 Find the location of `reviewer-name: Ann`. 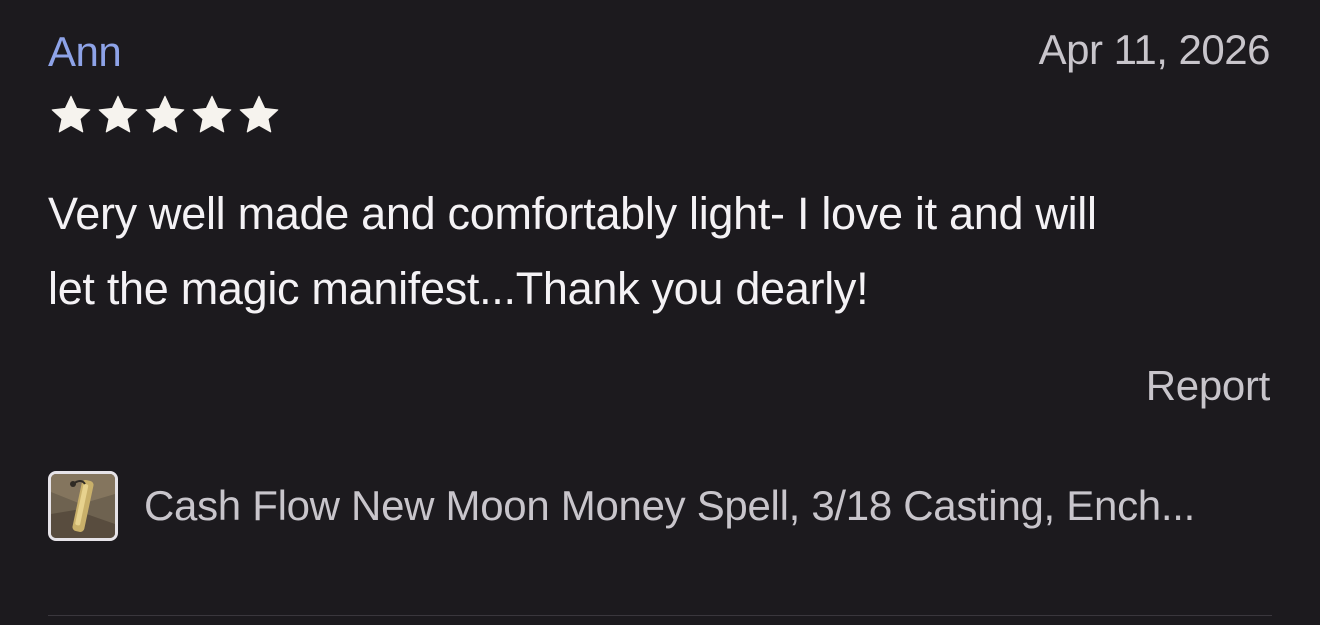

reviewer-name: Ann is located at coordinates (85, 52).